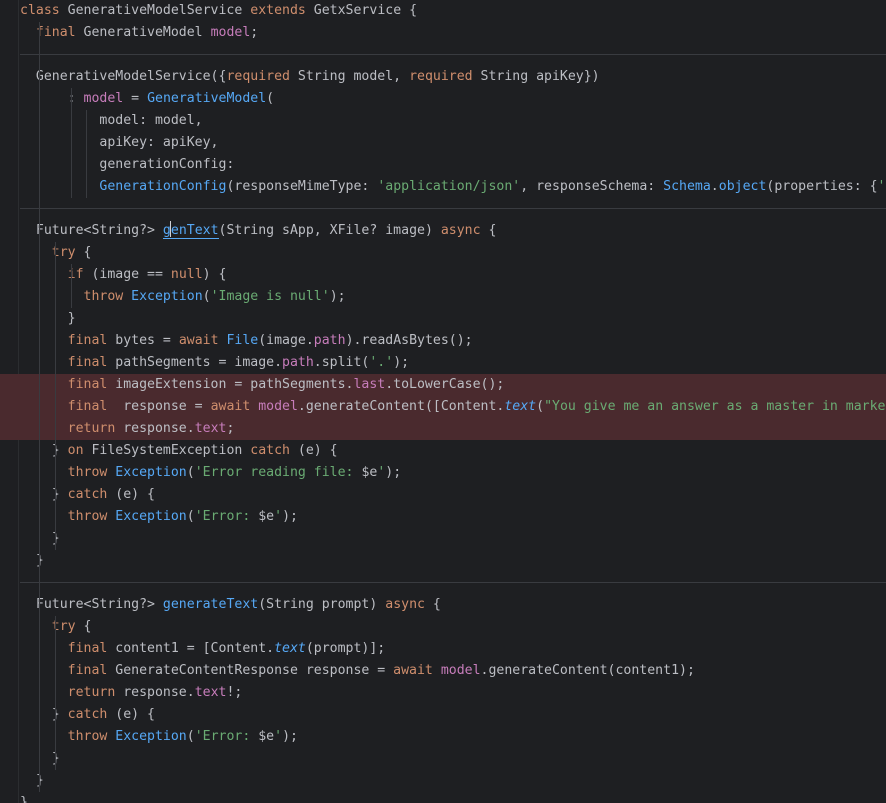  I want to click on code-token: model, so click(103, 98).